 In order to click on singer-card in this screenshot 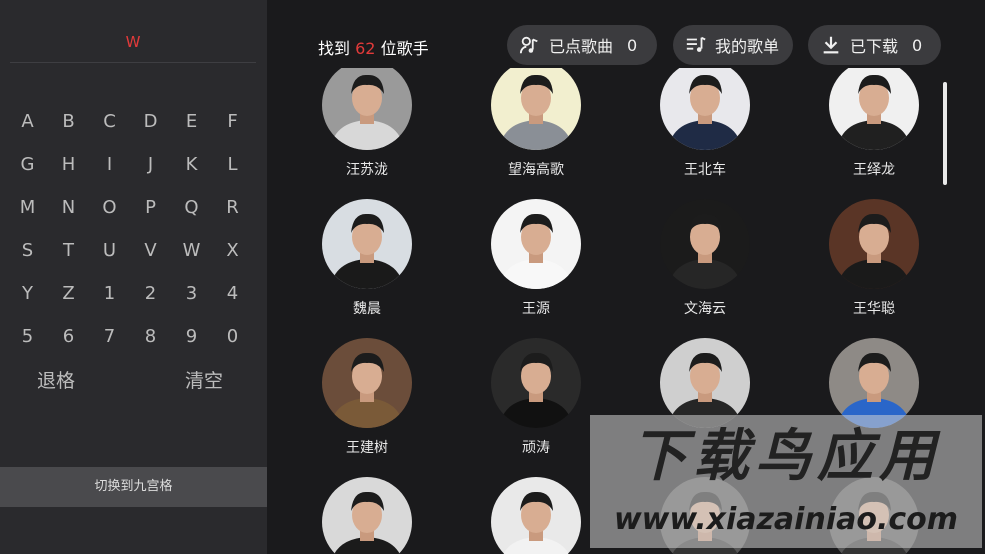, I will do `click(367, 515)`.